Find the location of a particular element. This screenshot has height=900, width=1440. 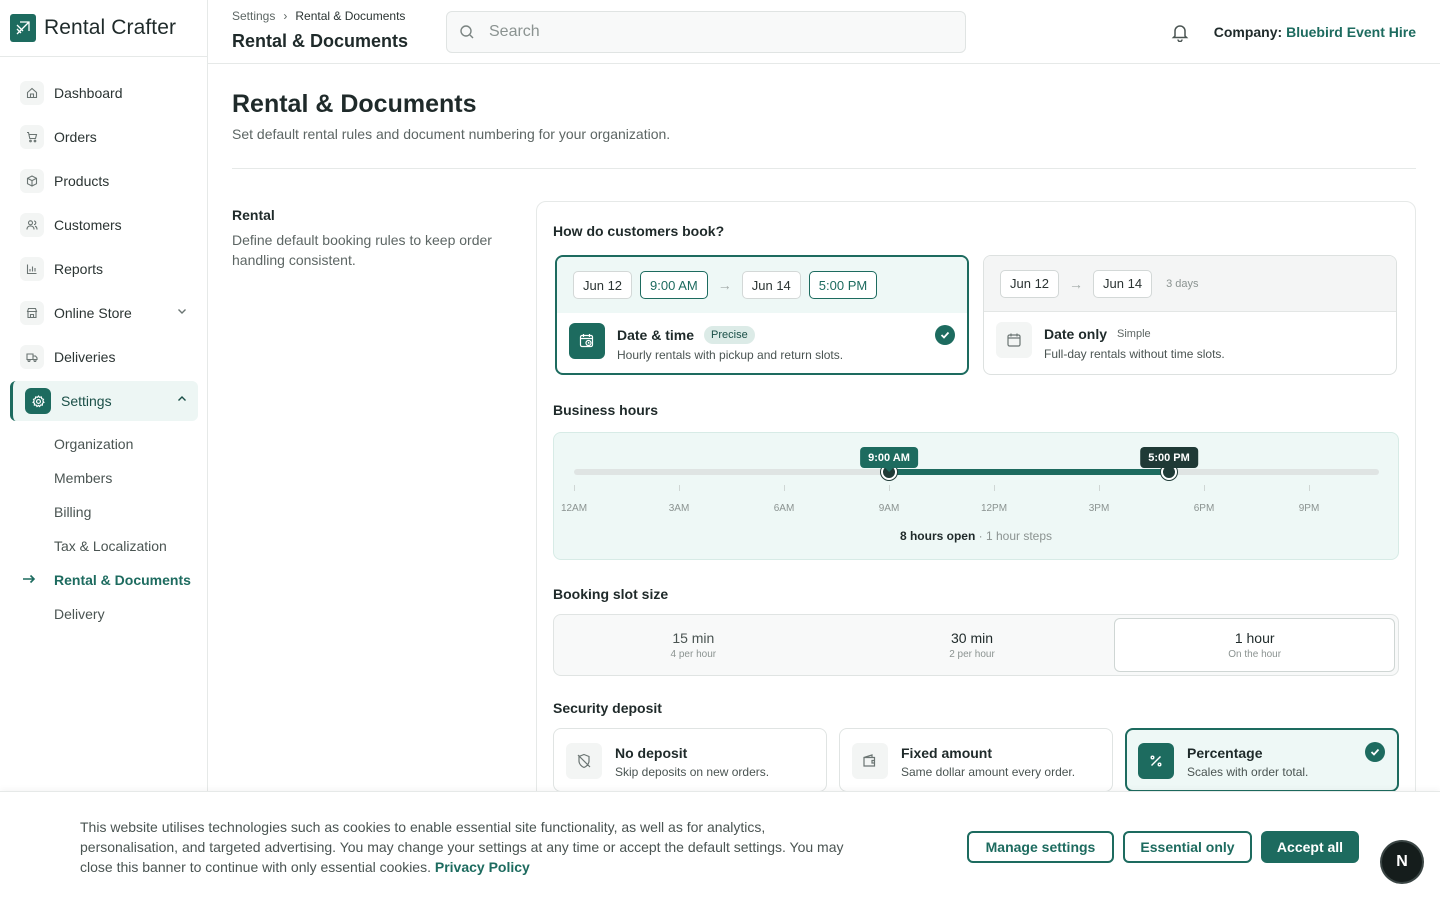

end-date-chip: Jun 14 is located at coordinates (771, 285).